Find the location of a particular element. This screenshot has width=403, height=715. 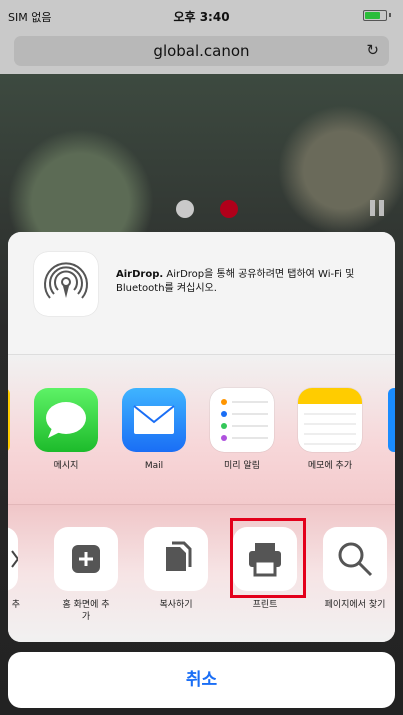

battery-icon is located at coordinates (375, 15).